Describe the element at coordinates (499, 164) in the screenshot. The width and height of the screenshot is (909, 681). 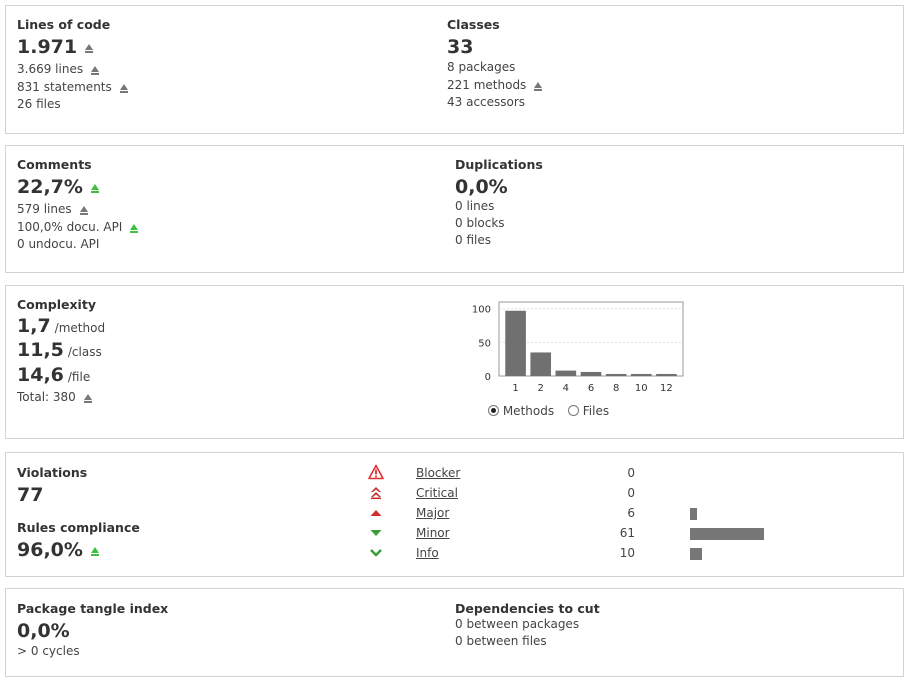
I see `duplications-title: Duplications` at that location.